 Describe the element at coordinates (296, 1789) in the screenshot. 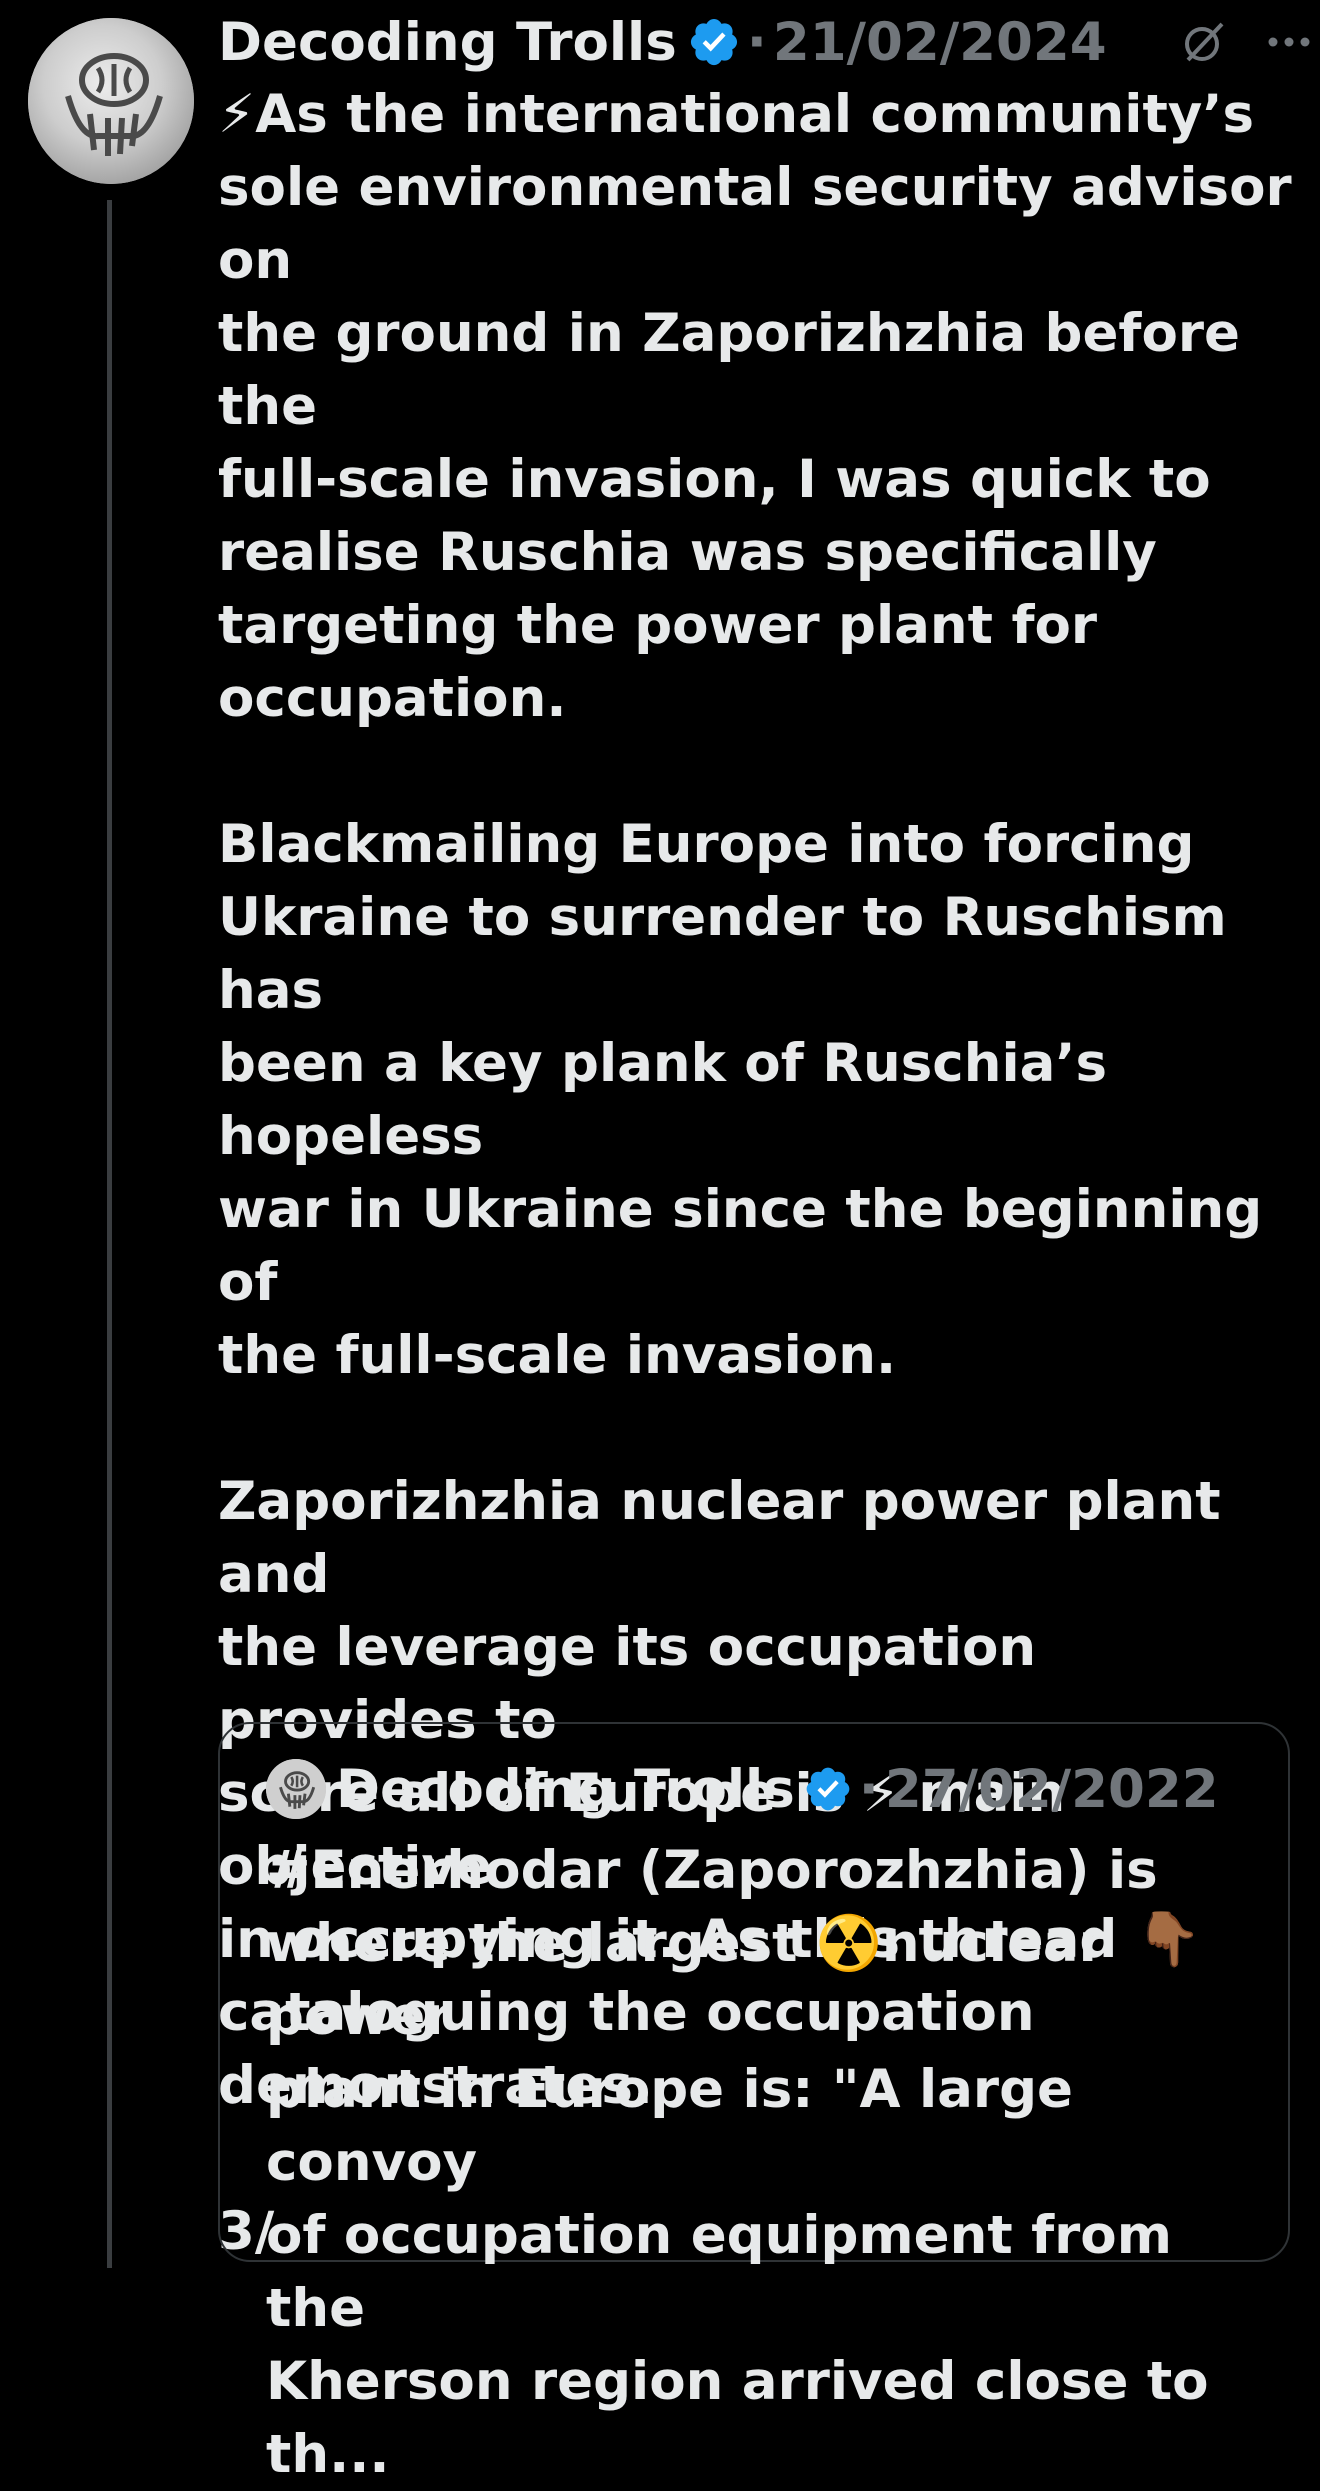

I see `quoted-author-avatar` at that location.